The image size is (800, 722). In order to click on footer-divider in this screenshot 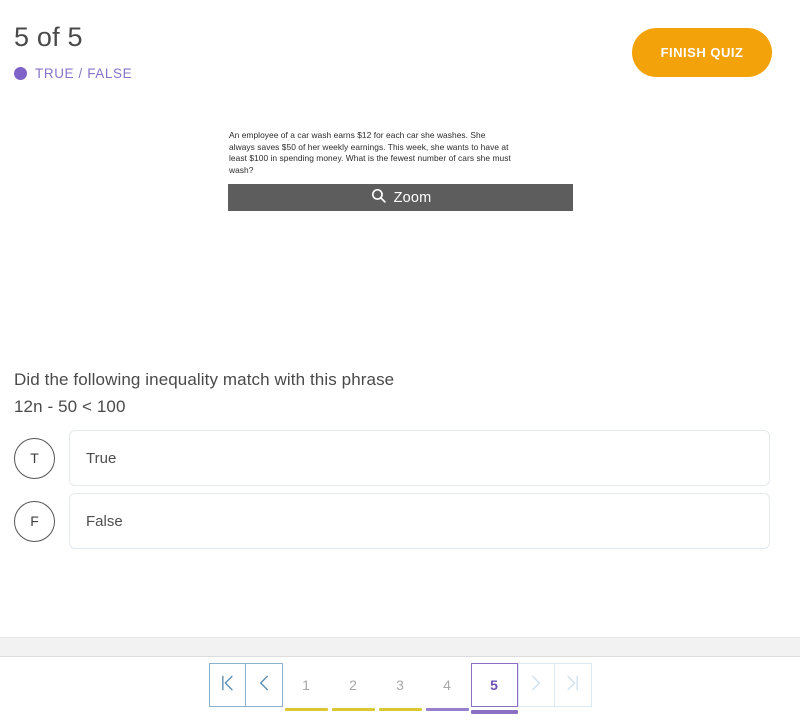, I will do `click(400, 647)`.